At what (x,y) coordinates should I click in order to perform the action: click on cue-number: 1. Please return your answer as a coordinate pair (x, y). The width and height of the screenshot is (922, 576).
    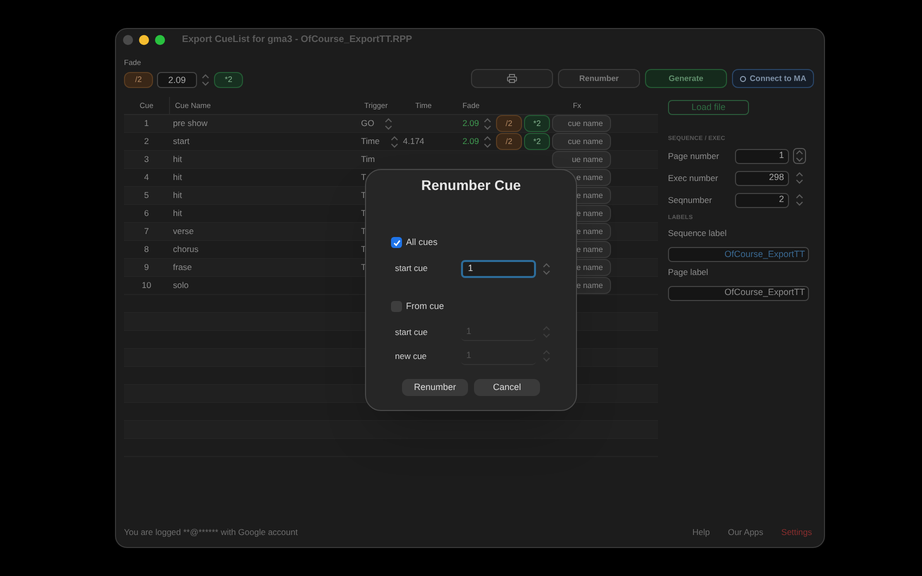
    Looking at the image, I should click on (146, 123).